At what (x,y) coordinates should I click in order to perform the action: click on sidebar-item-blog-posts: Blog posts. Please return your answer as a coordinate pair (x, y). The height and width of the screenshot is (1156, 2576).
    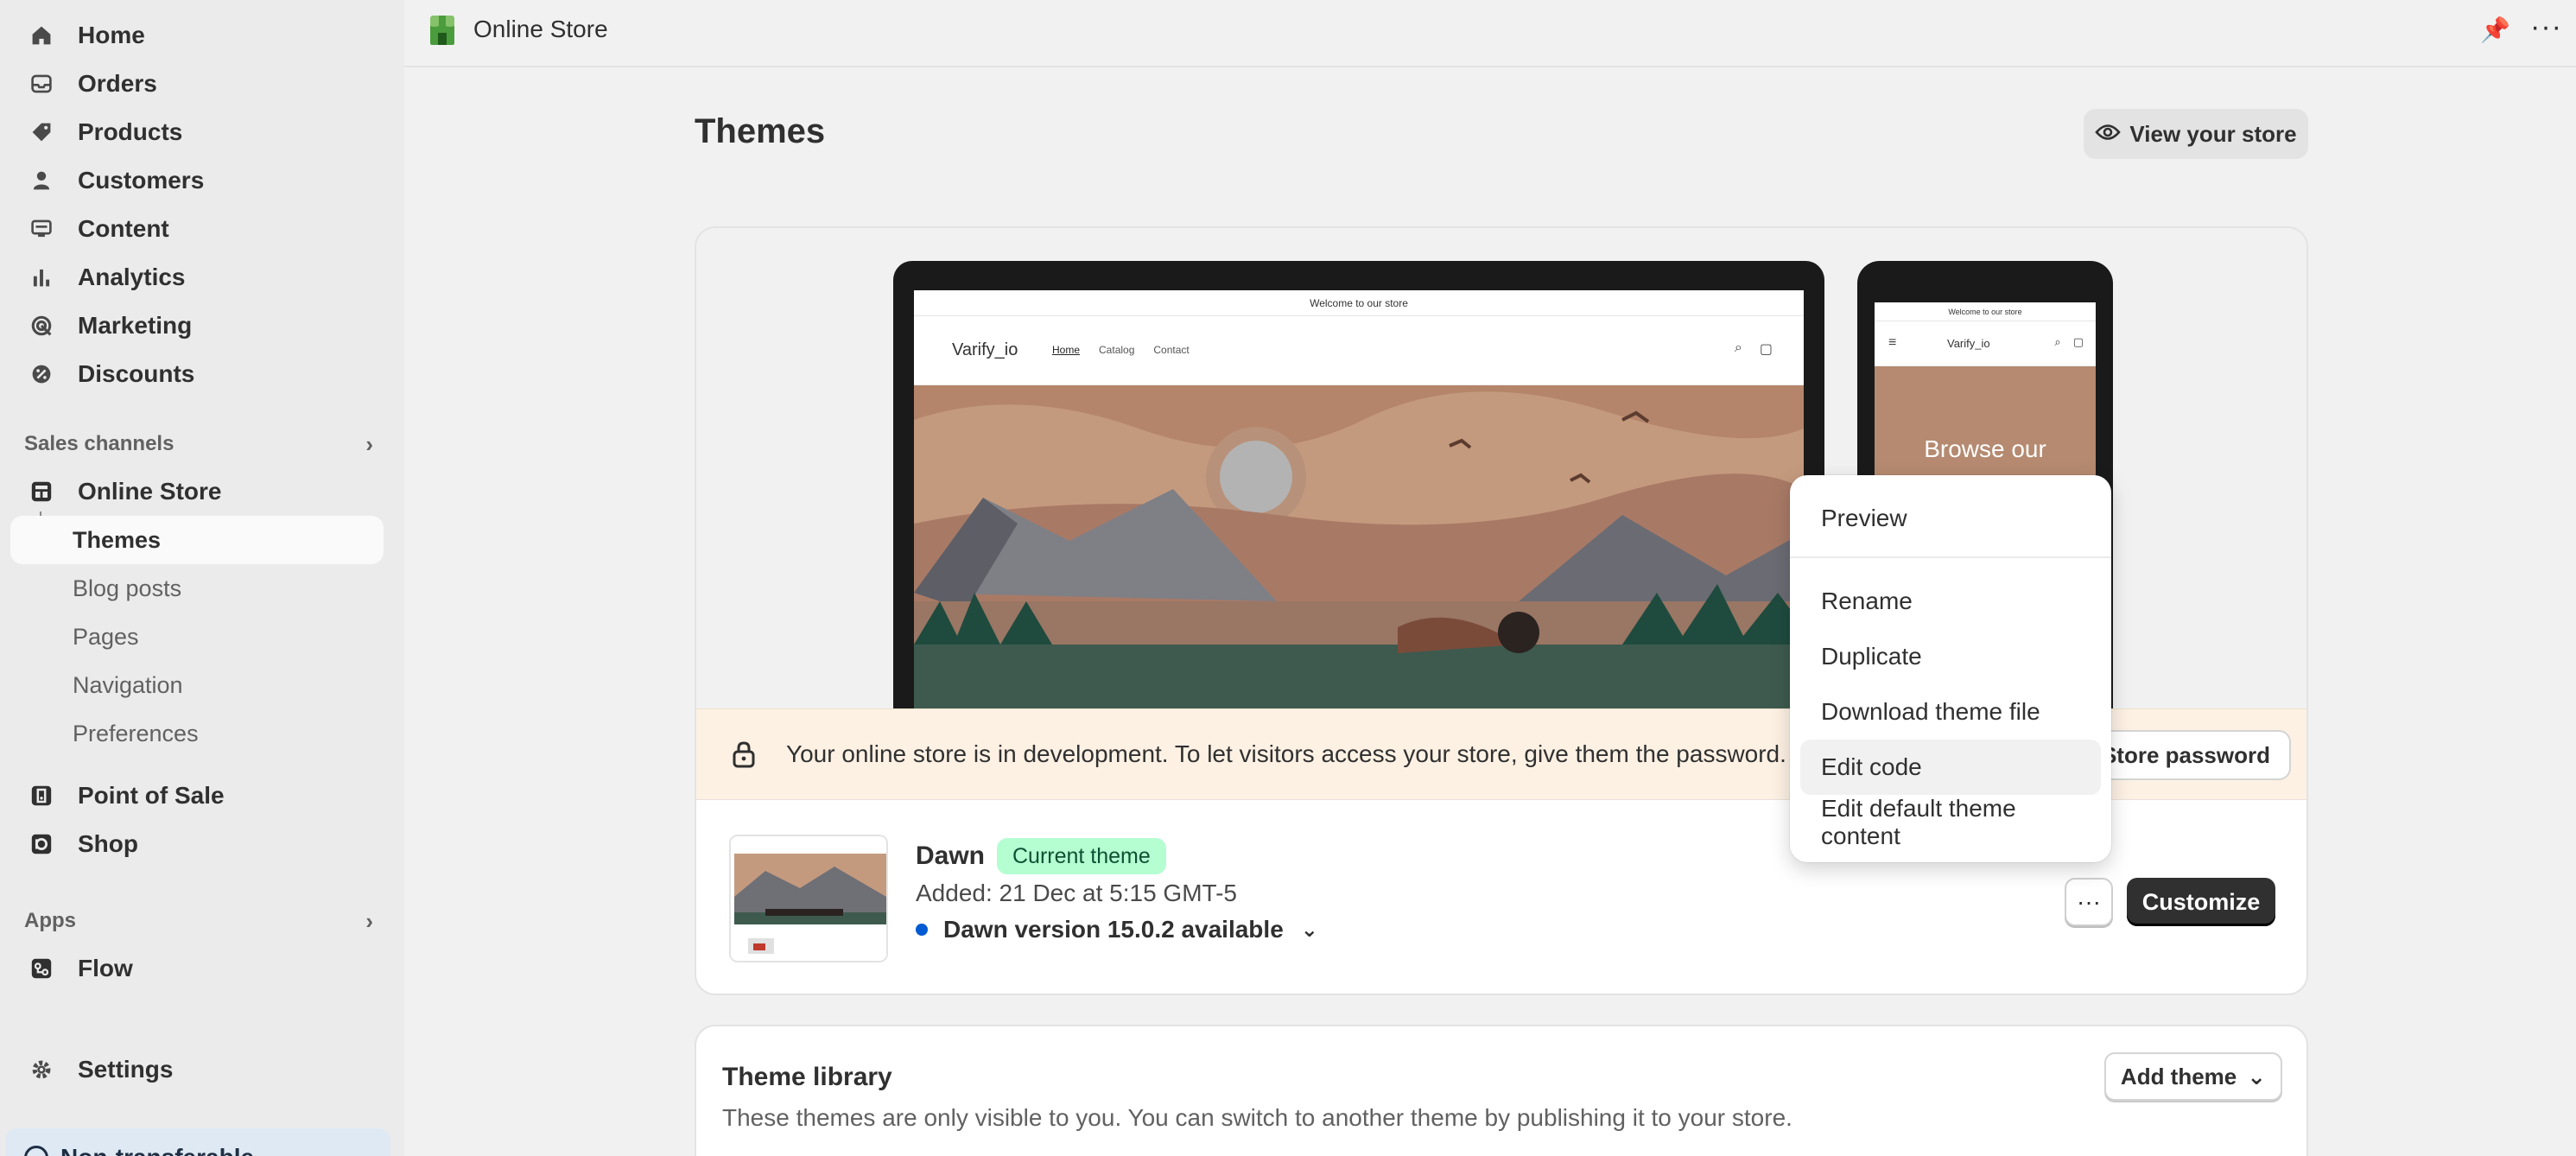
    Looking at the image, I should click on (197, 588).